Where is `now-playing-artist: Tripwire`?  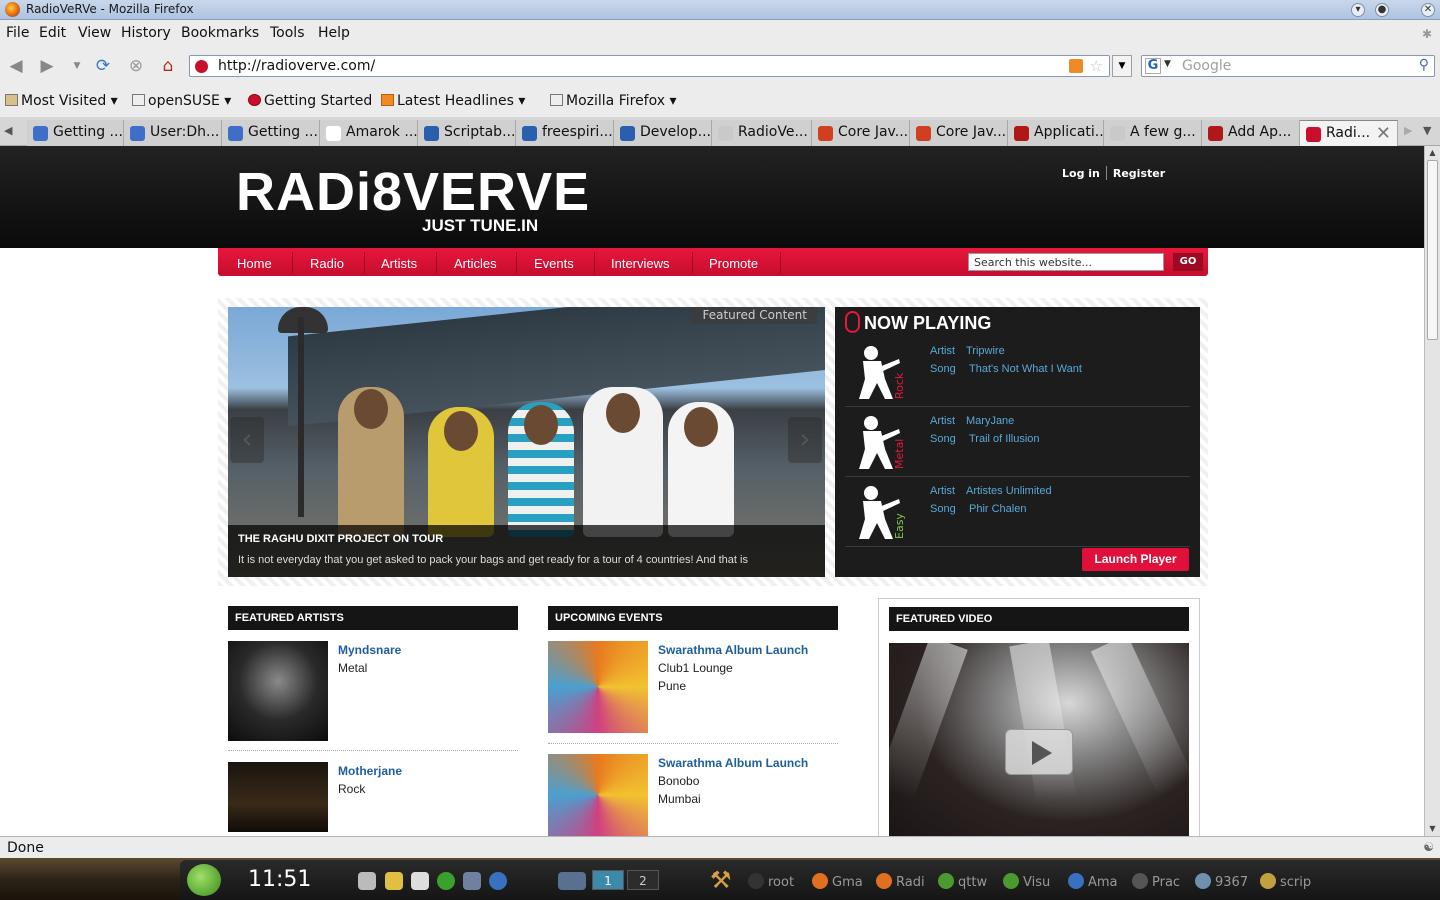 now-playing-artist: Tripwire is located at coordinates (985, 351).